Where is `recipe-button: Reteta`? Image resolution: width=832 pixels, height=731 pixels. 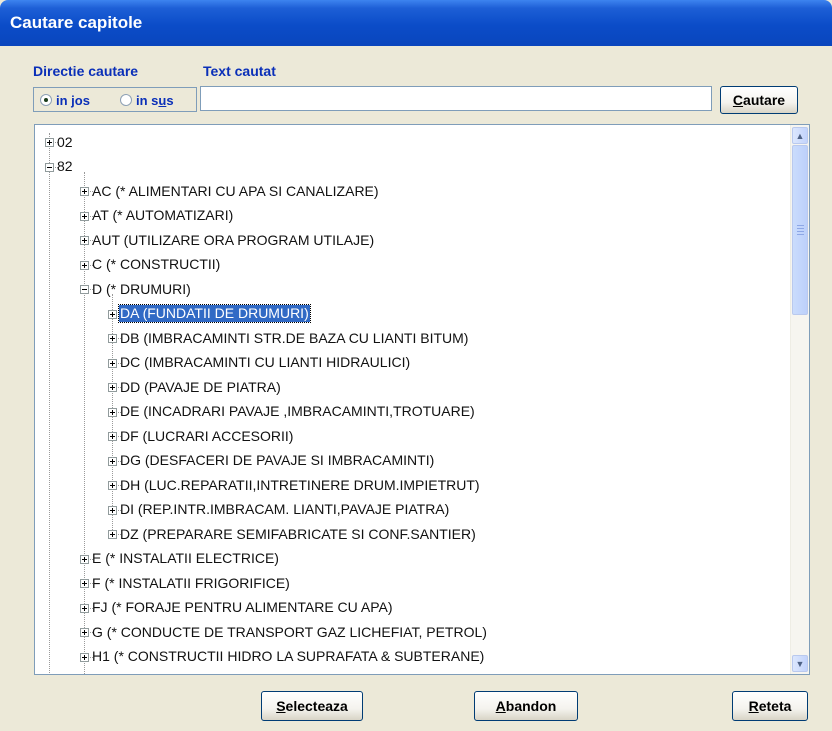 recipe-button: Reteta is located at coordinates (770, 706).